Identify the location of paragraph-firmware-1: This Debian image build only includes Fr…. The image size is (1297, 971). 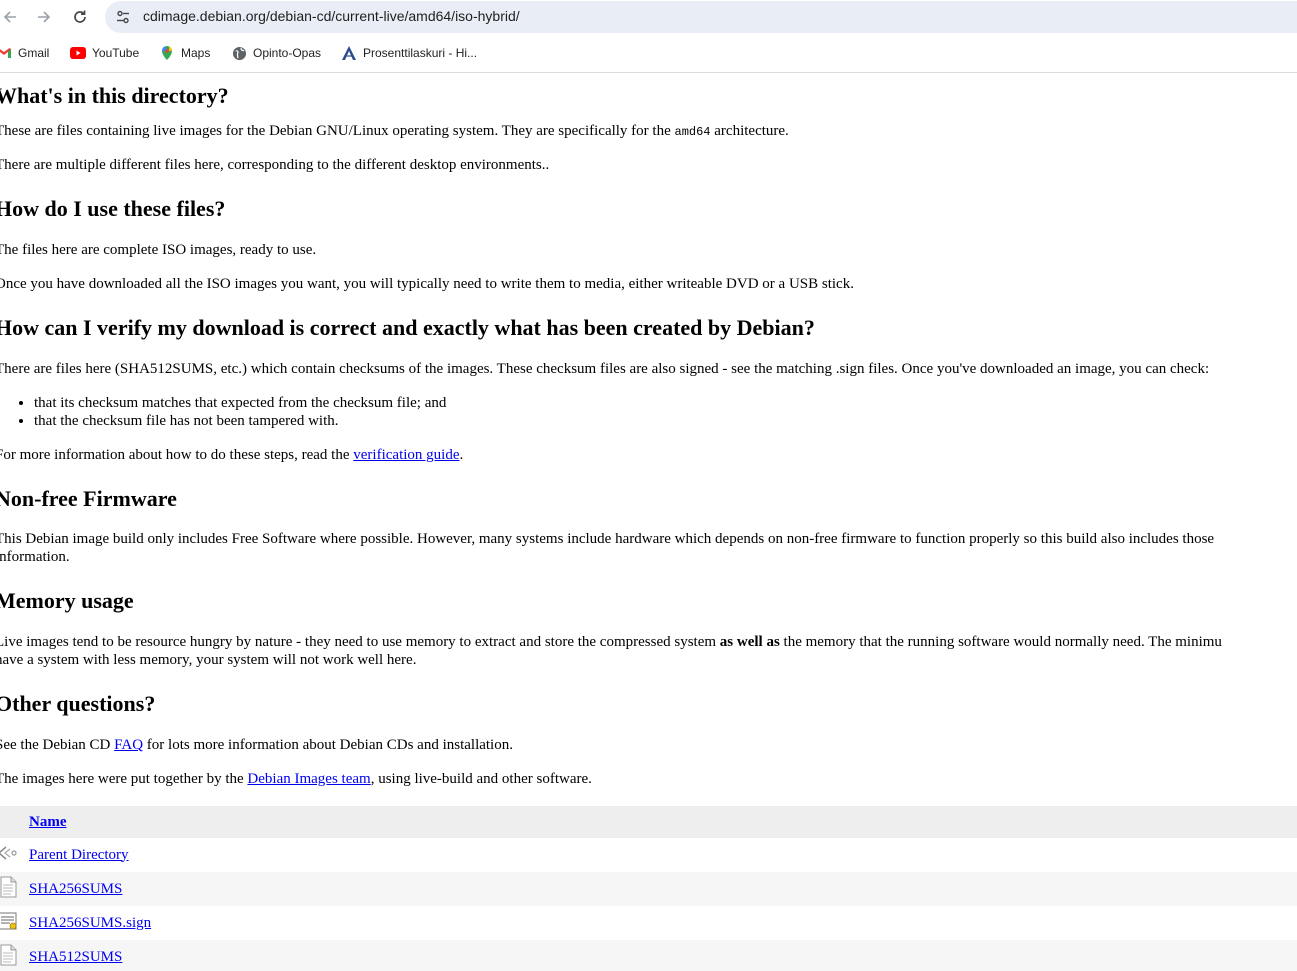
(607, 539).